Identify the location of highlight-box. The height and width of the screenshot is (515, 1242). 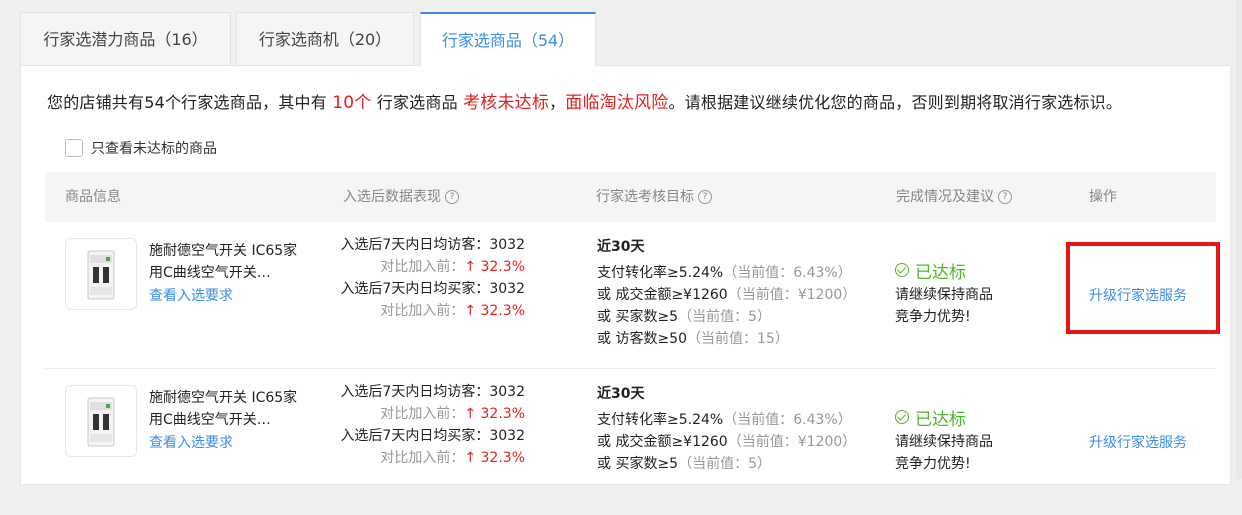
(1143, 288).